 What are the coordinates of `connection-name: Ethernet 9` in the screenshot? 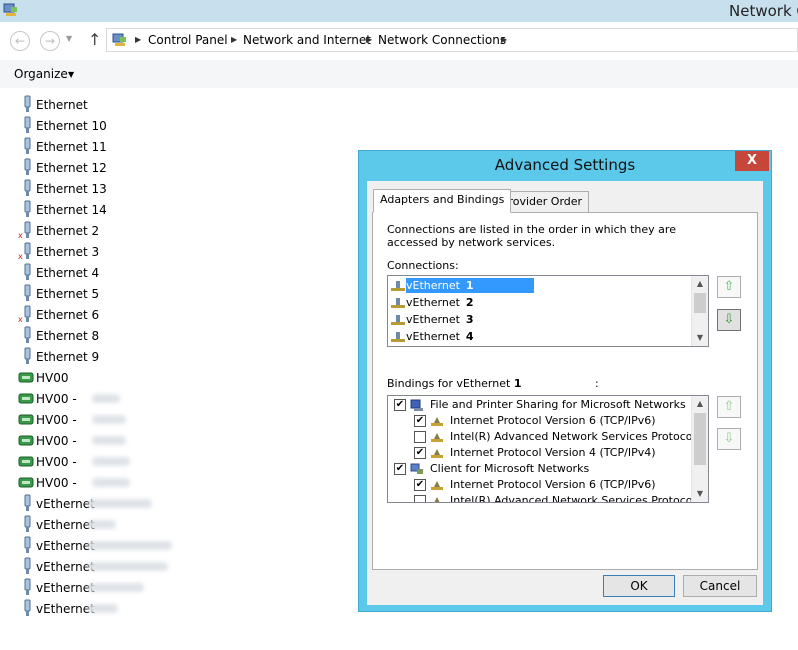 It's located at (68, 357).